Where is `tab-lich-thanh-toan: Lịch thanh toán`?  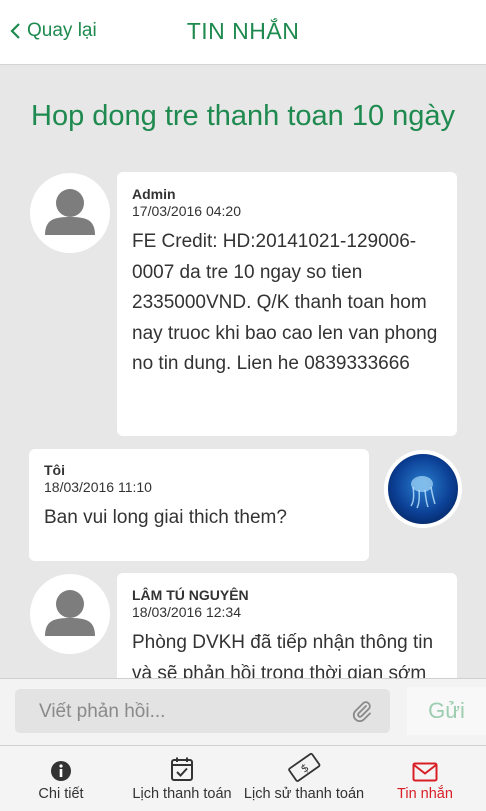
tab-lich-thanh-toan: Lịch thanh toán is located at coordinates (182, 778).